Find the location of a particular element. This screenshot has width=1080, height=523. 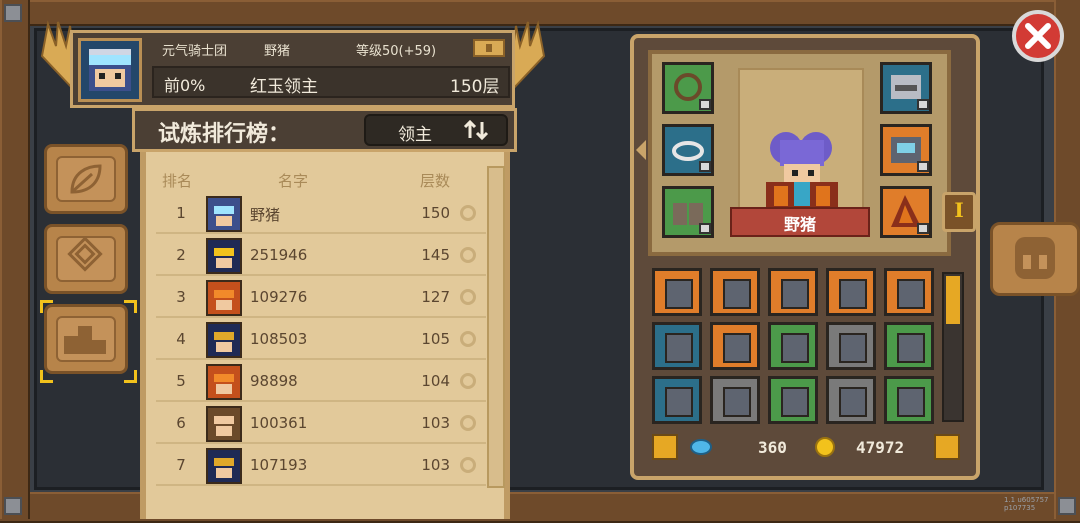

row-rank: 4 is located at coordinates (181, 339).